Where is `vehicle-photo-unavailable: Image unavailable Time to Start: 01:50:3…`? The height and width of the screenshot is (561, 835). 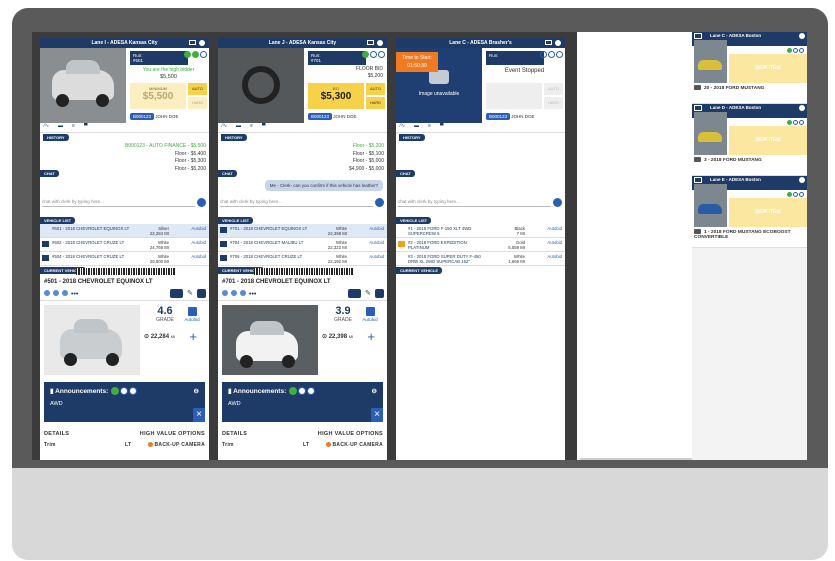
vehicle-photo-unavailable: Image unavailable Time to Start: 01:50:3… is located at coordinates (439, 85).